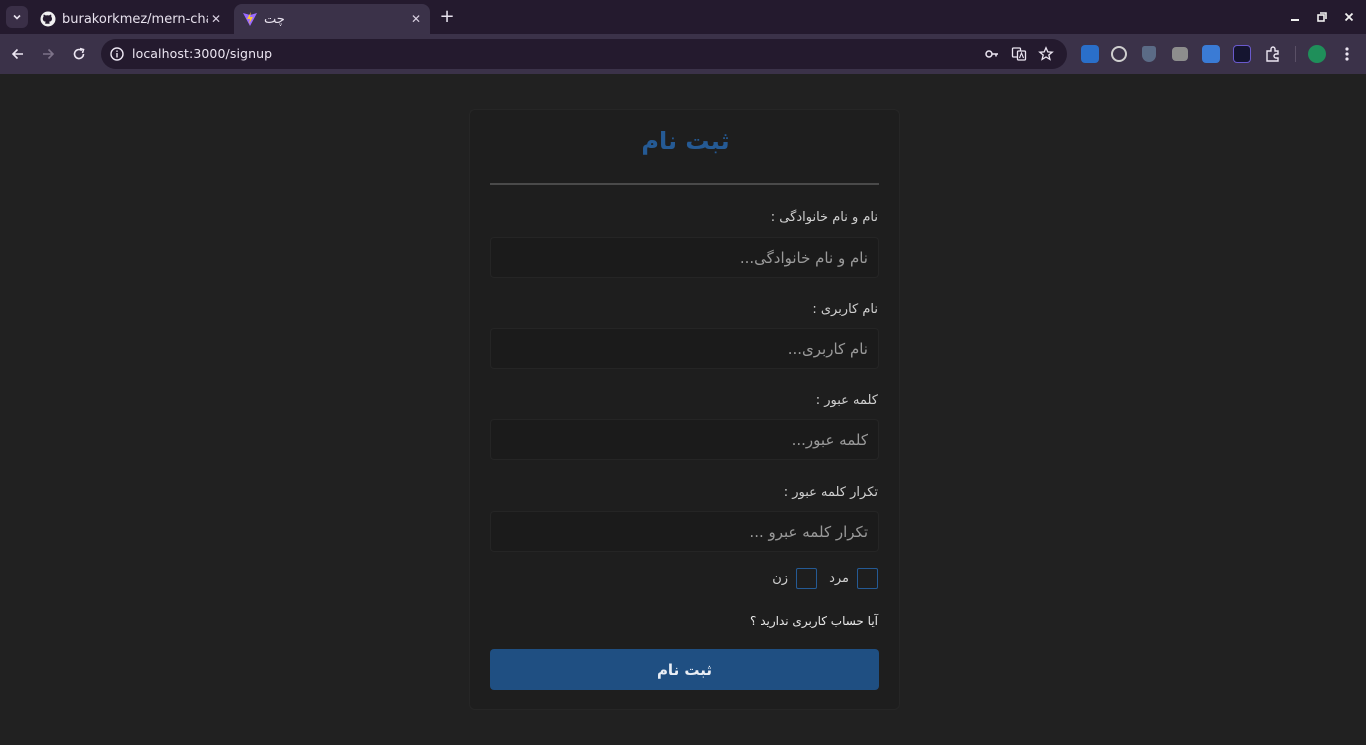 Image resolution: width=1366 pixels, height=745 pixels. What do you see at coordinates (992, 54) in the screenshot?
I see `key-icon` at bounding box center [992, 54].